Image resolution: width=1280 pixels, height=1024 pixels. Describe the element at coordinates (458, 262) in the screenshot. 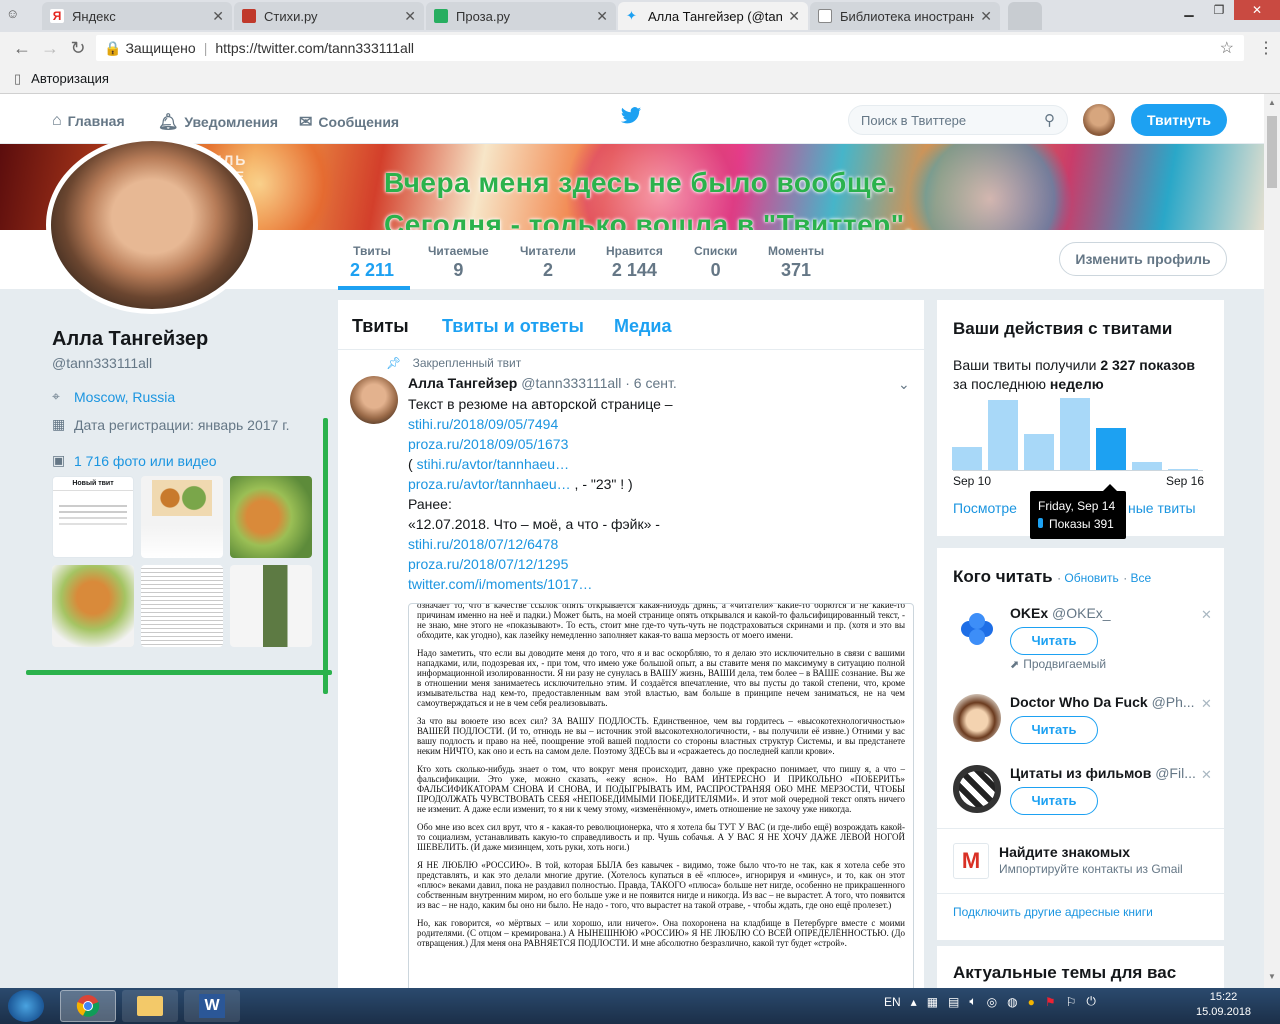

I see `stat-following: Читаемые 9` at that location.